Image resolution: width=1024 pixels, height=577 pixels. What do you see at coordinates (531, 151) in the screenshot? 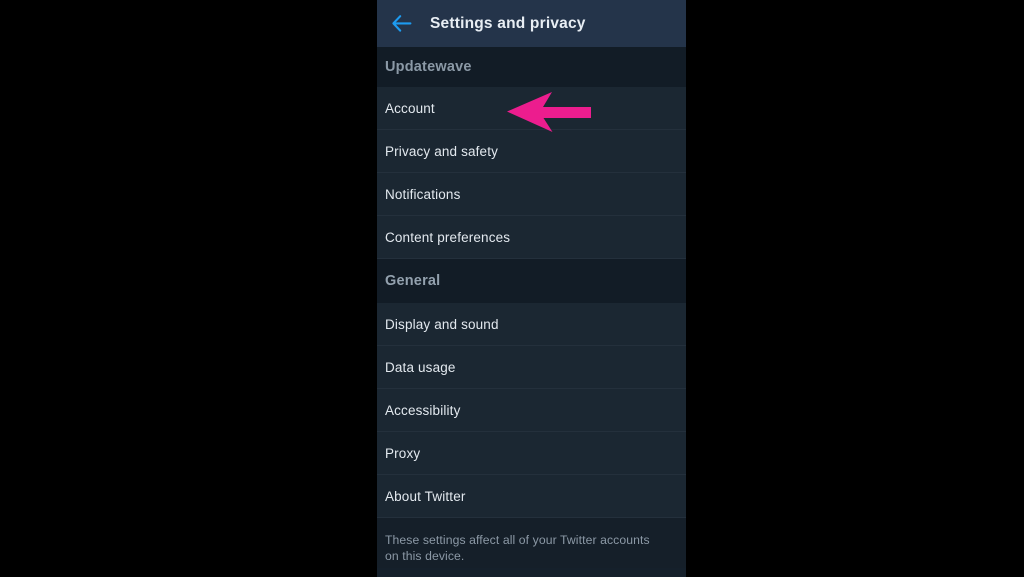
I see `list-item-privacy-and-safety: Privacy and safety` at bounding box center [531, 151].